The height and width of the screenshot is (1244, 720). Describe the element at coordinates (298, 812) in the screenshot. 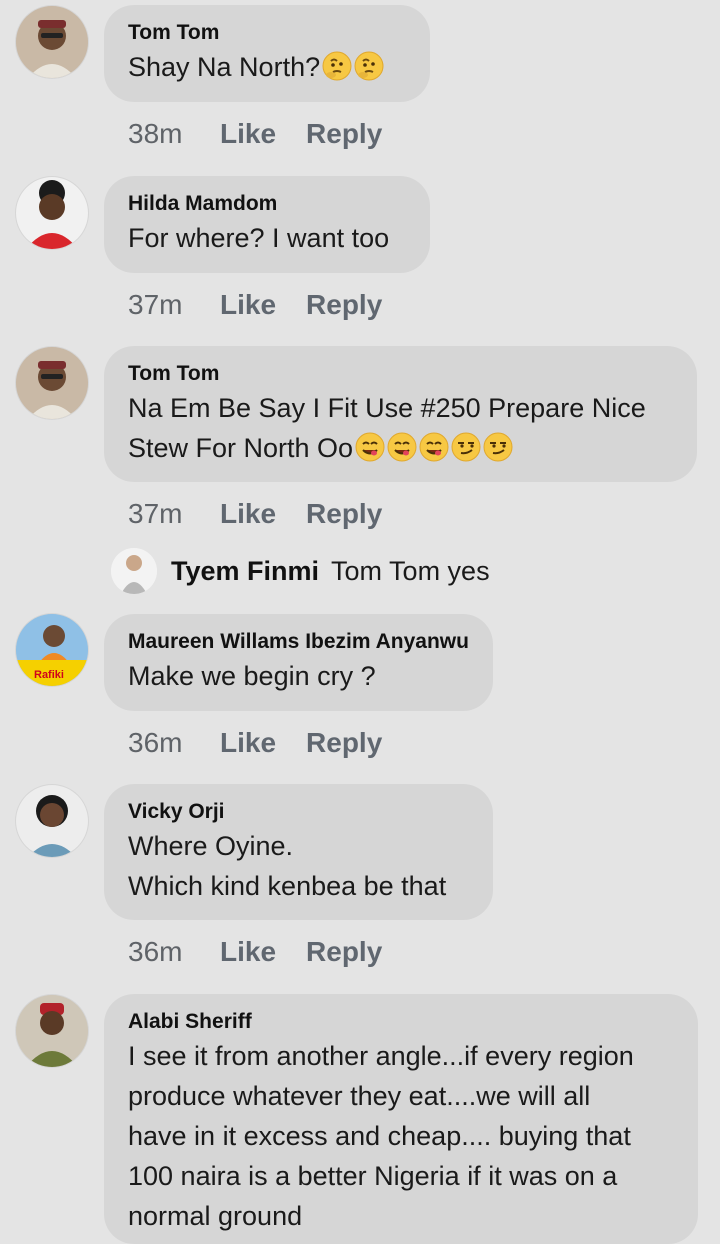

I see `comment-author: Vicky Orji` at that location.